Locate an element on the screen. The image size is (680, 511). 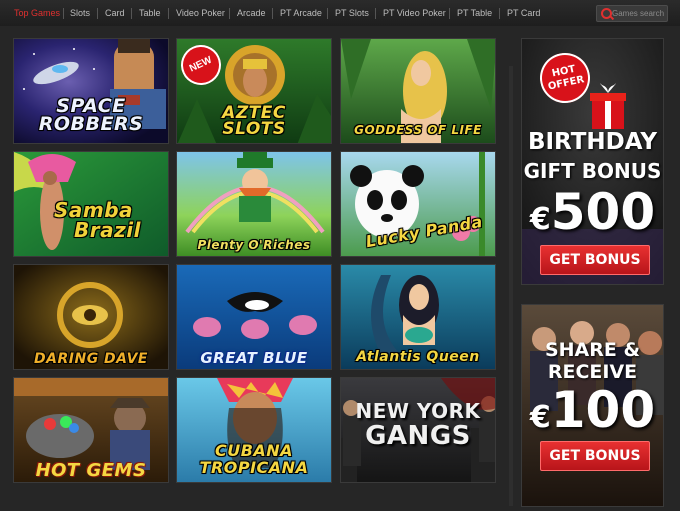
game-tile-daring-dave: DARING DAVE is located at coordinates (91, 317).